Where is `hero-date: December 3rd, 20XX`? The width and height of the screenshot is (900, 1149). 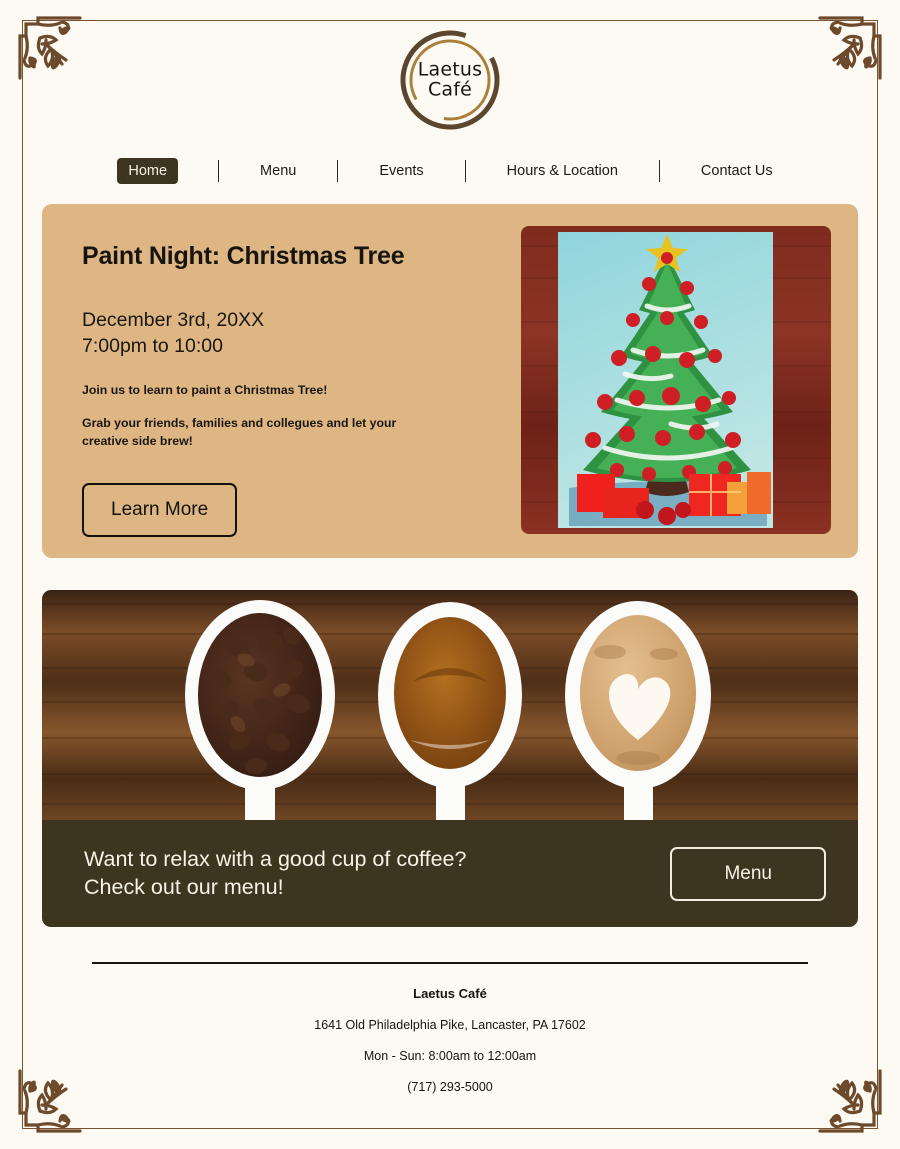 hero-date: December 3rd, 20XX is located at coordinates (173, 320).